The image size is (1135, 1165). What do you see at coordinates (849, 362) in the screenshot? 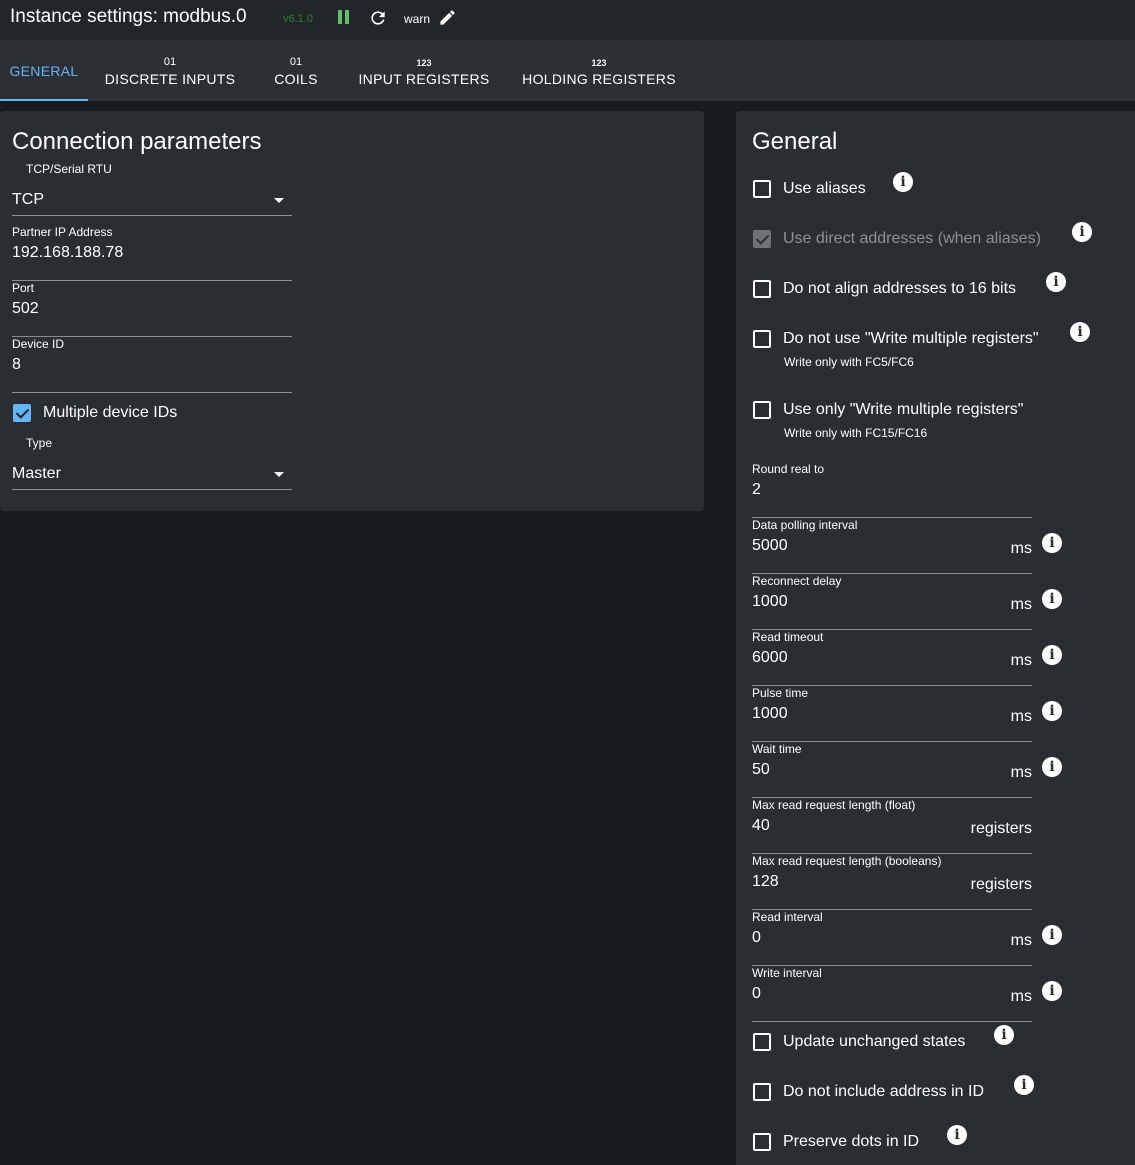
I see `no-multi-write-help: Write only with FC5/FC6` at bounding box center [849, 362].